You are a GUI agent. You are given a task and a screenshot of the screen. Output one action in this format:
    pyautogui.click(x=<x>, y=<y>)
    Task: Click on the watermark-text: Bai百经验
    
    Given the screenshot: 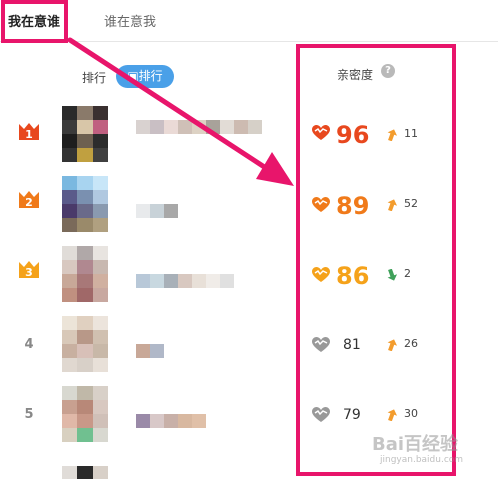 What is the action you would take?
    pyautogui.click(x=415, y=444)
    